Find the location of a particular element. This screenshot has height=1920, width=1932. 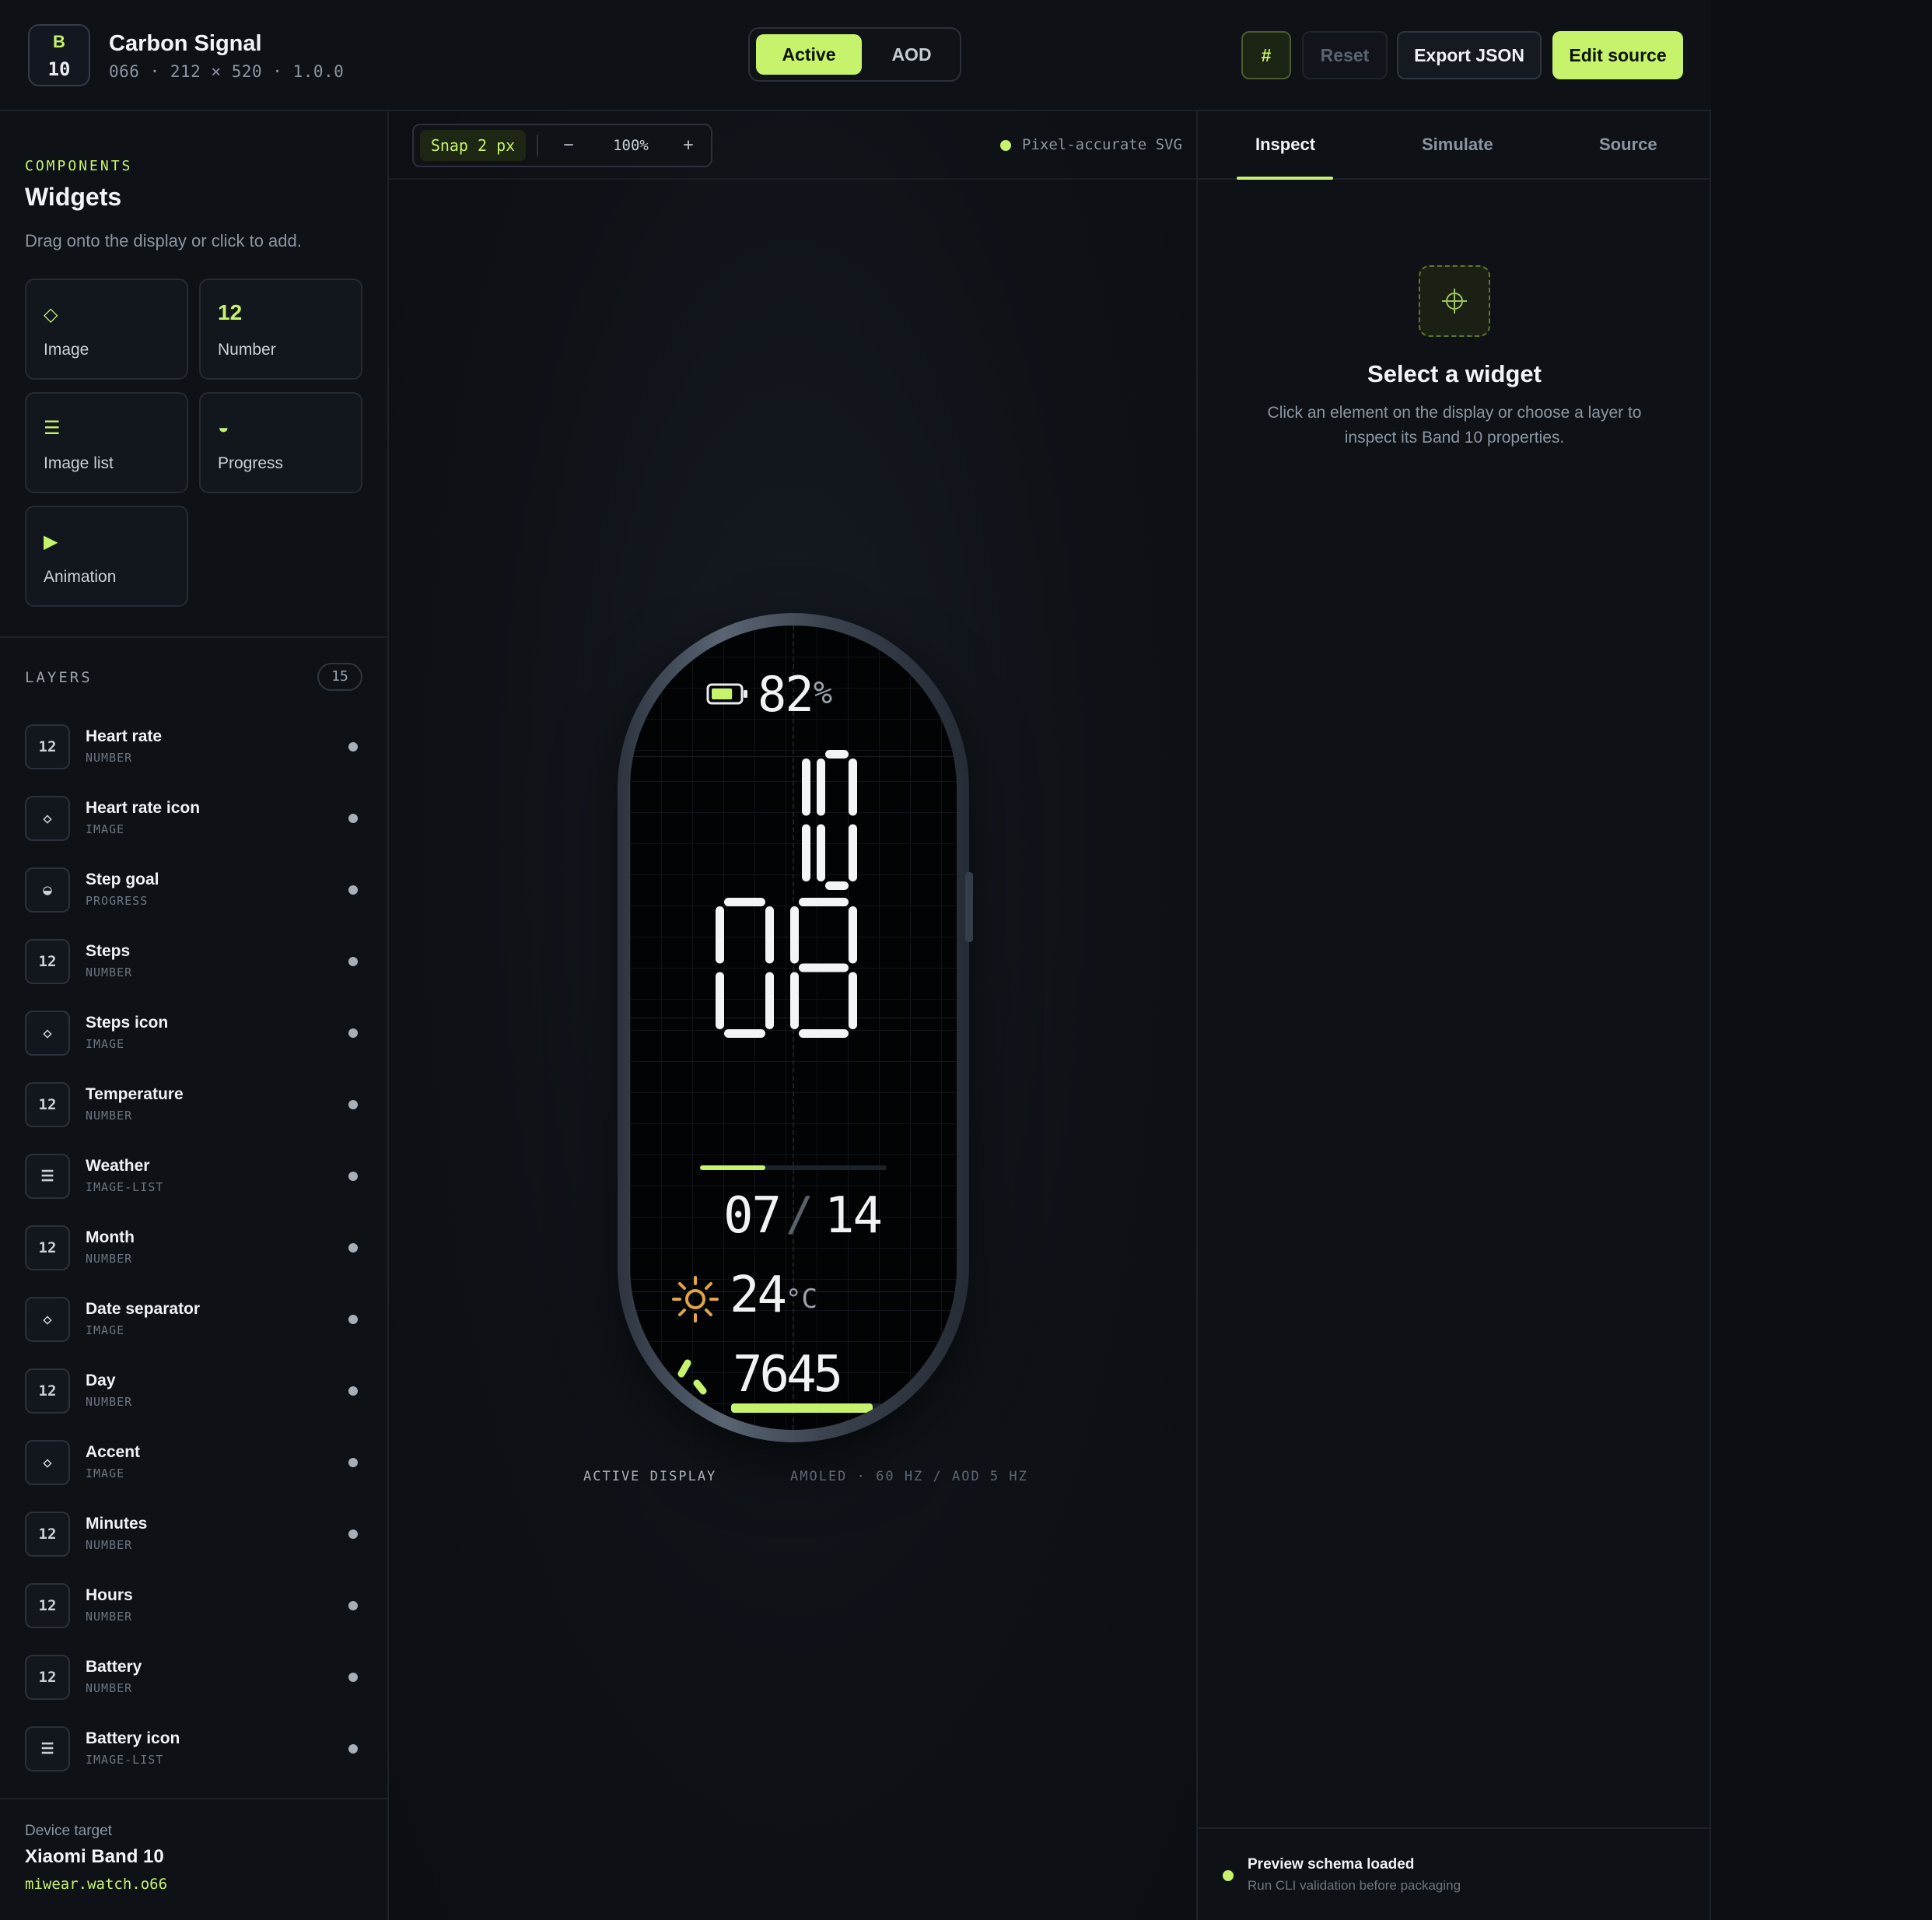

components-label: COMPONENTS is located at coordinates (79, 166).